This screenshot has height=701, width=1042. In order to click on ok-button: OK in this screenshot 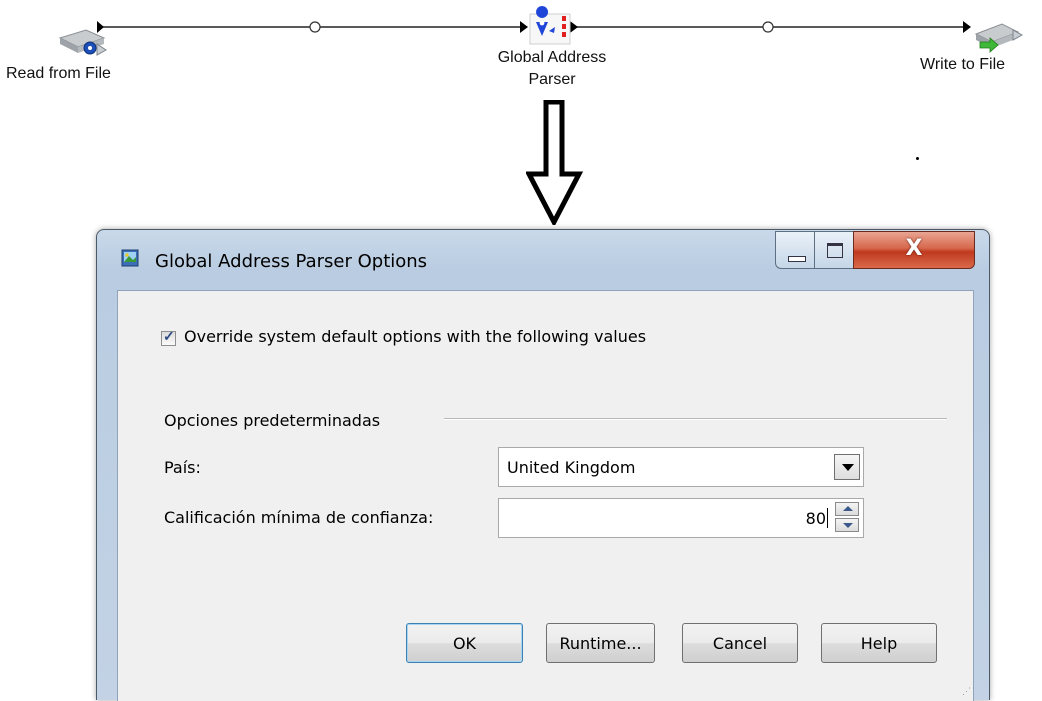, I will do `click(464, 643)`.